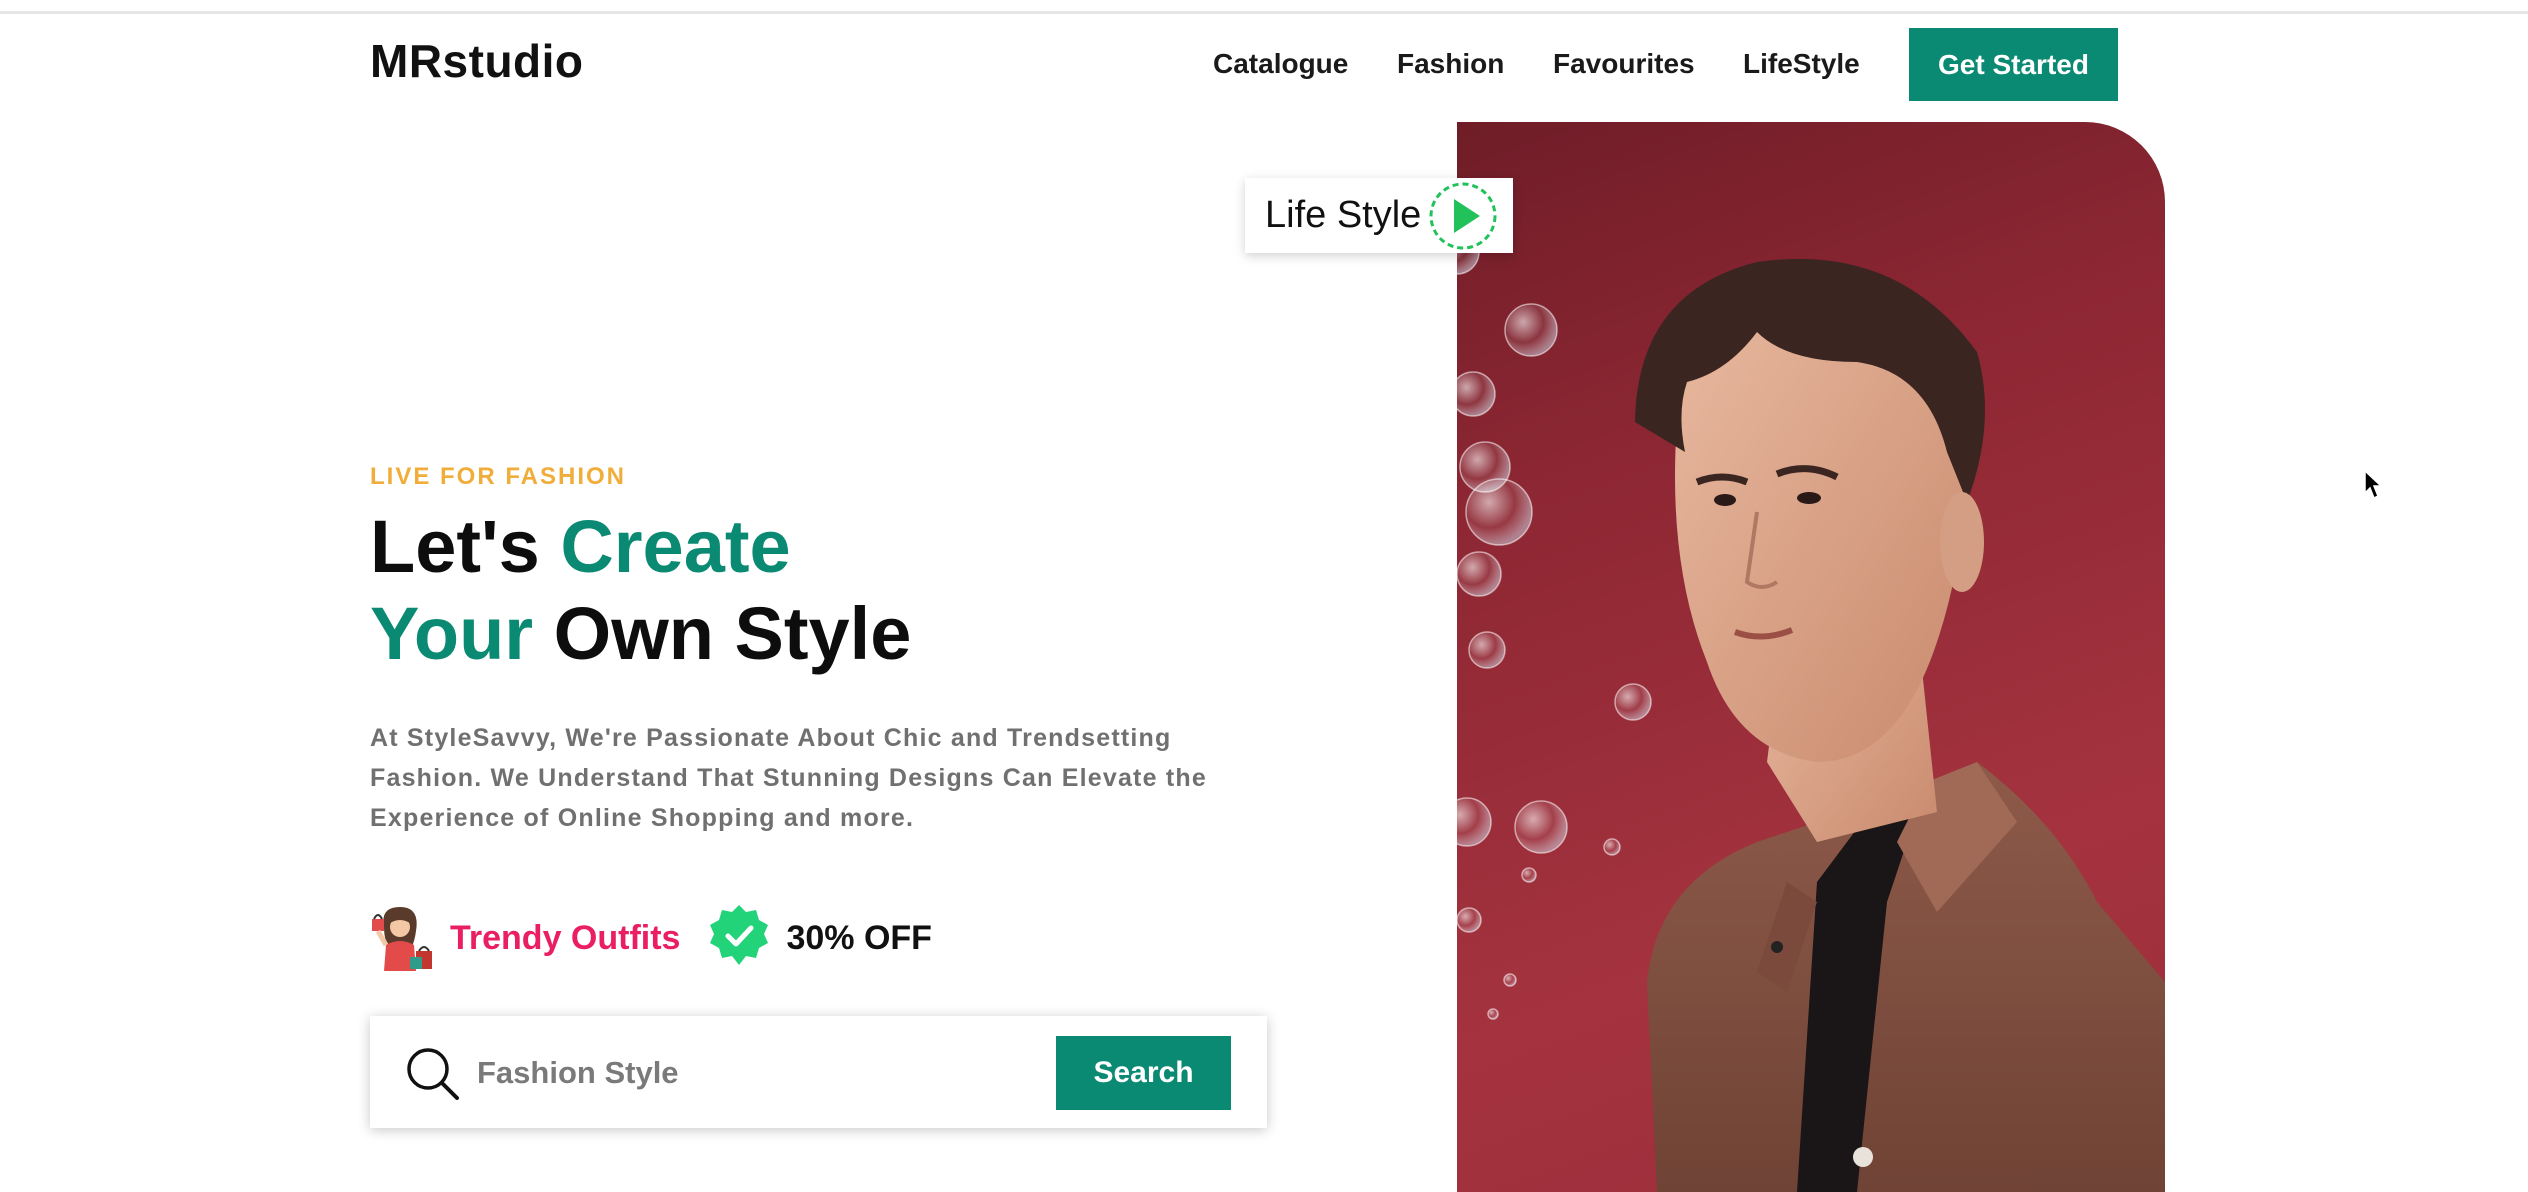 The height and width of the screenshot is (1192, 2528). Describe the element at coordinates (1143, 1073) in the screenshot. I see `search-button: Search` at that location.